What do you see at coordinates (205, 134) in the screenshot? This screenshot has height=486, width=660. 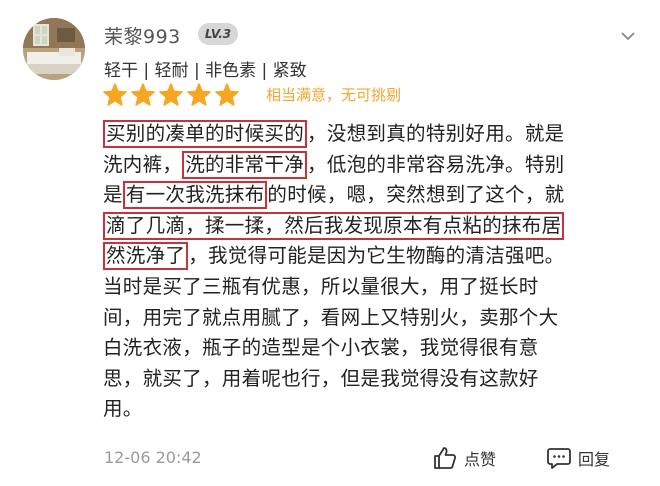 I see `highlighted-phrase: 买别的凑单的时候买的` at bounding box center [205, 134].